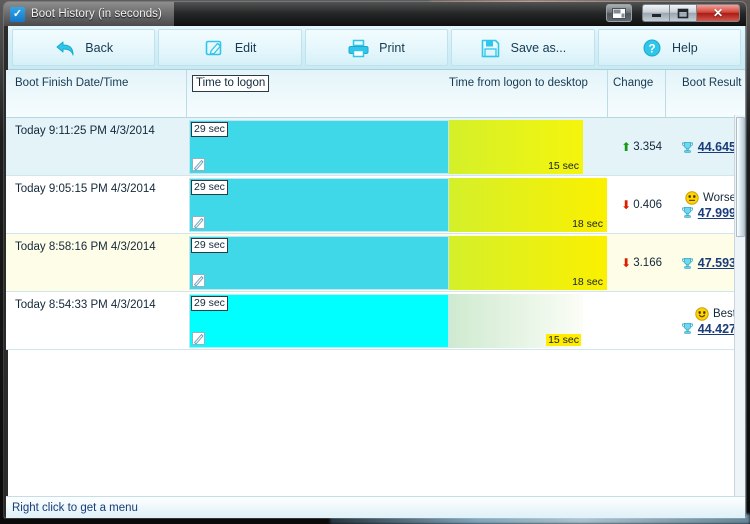 The height and width of the screenshot is (524, 750). I want to click on change-cell, so click(638, 321).